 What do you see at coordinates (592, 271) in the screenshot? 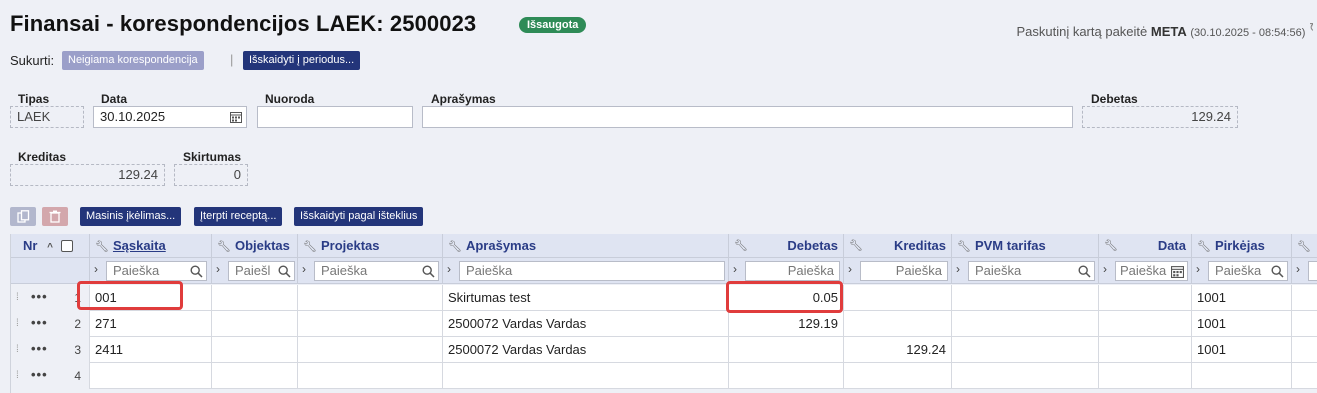
I see `aprasymas-search-input: Paieška` at bounding box center [592, 271].